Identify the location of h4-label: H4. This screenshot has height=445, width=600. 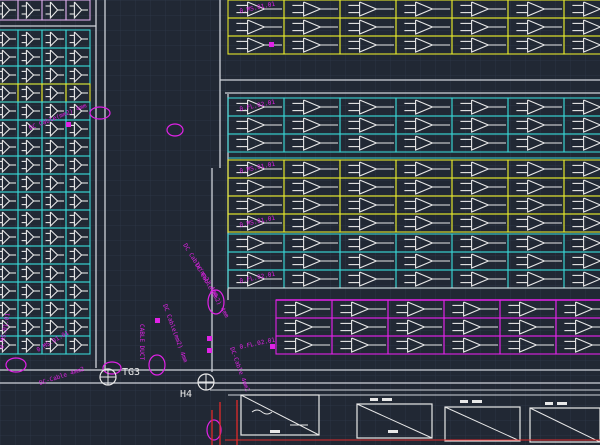
(186, 394).